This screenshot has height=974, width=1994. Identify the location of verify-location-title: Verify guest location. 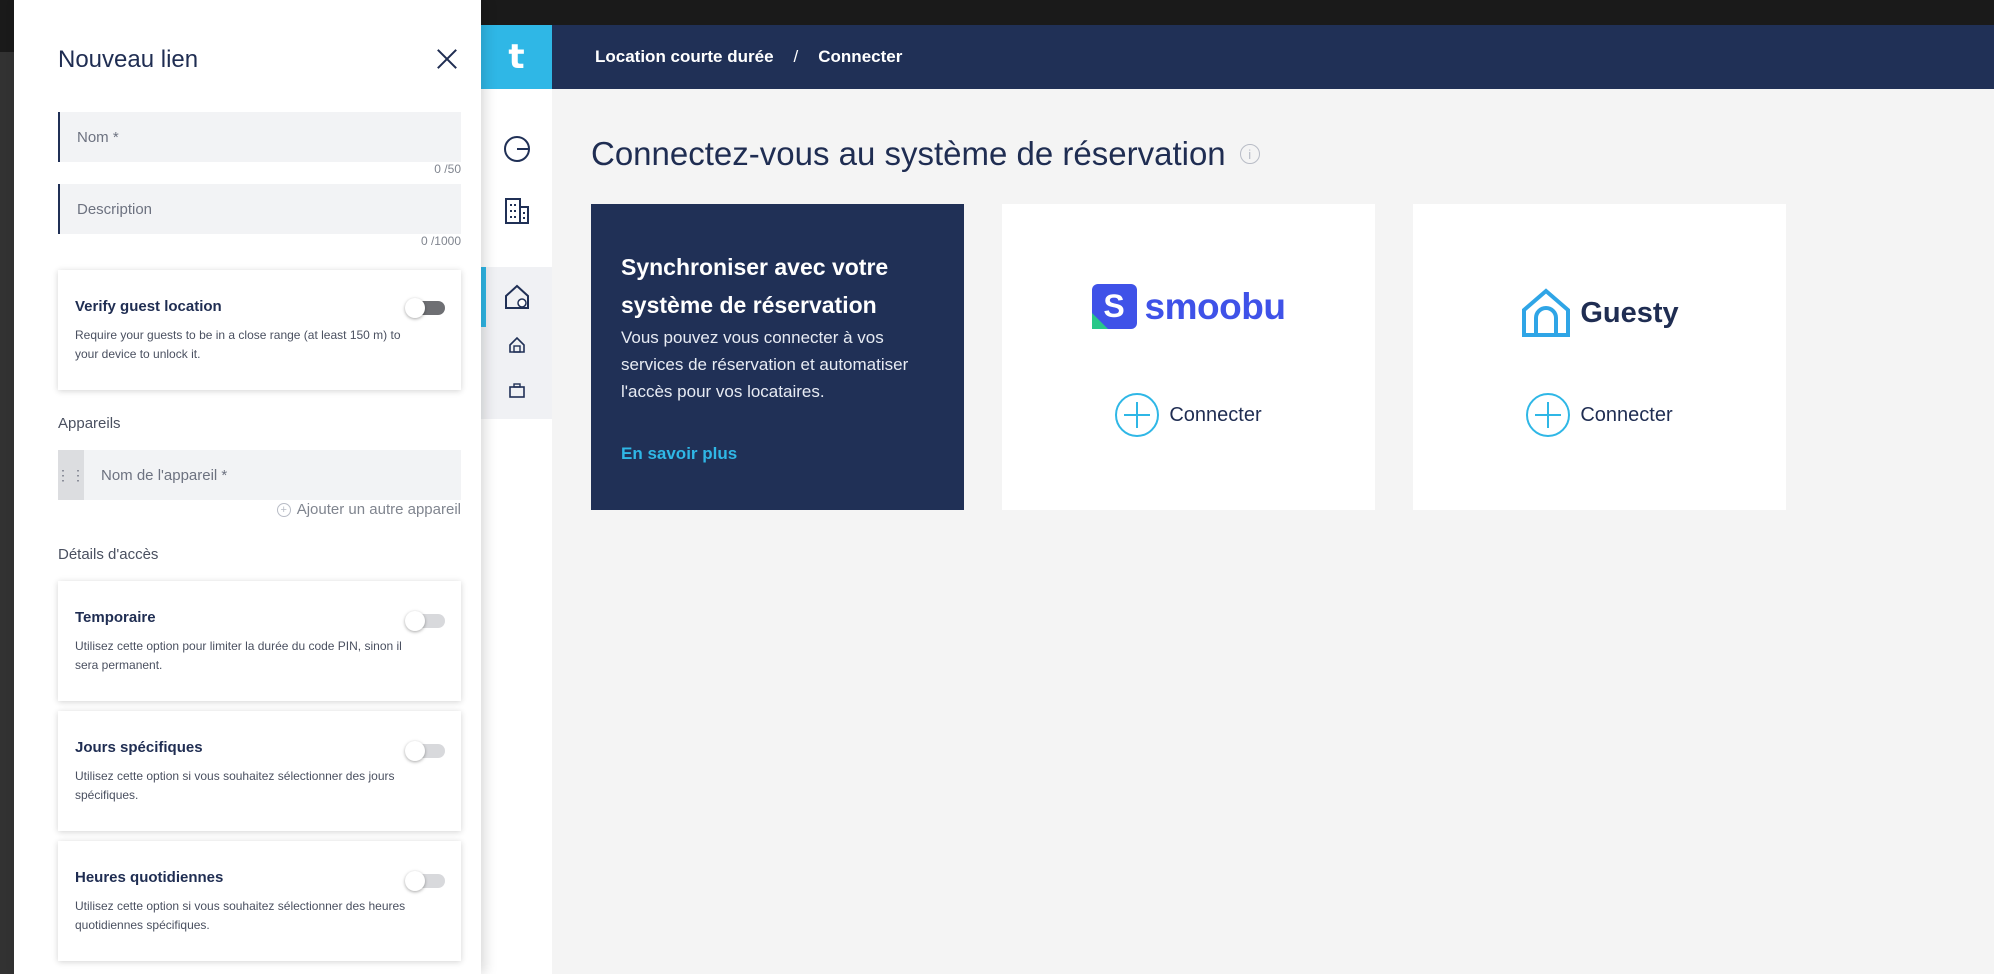
(148, 306).